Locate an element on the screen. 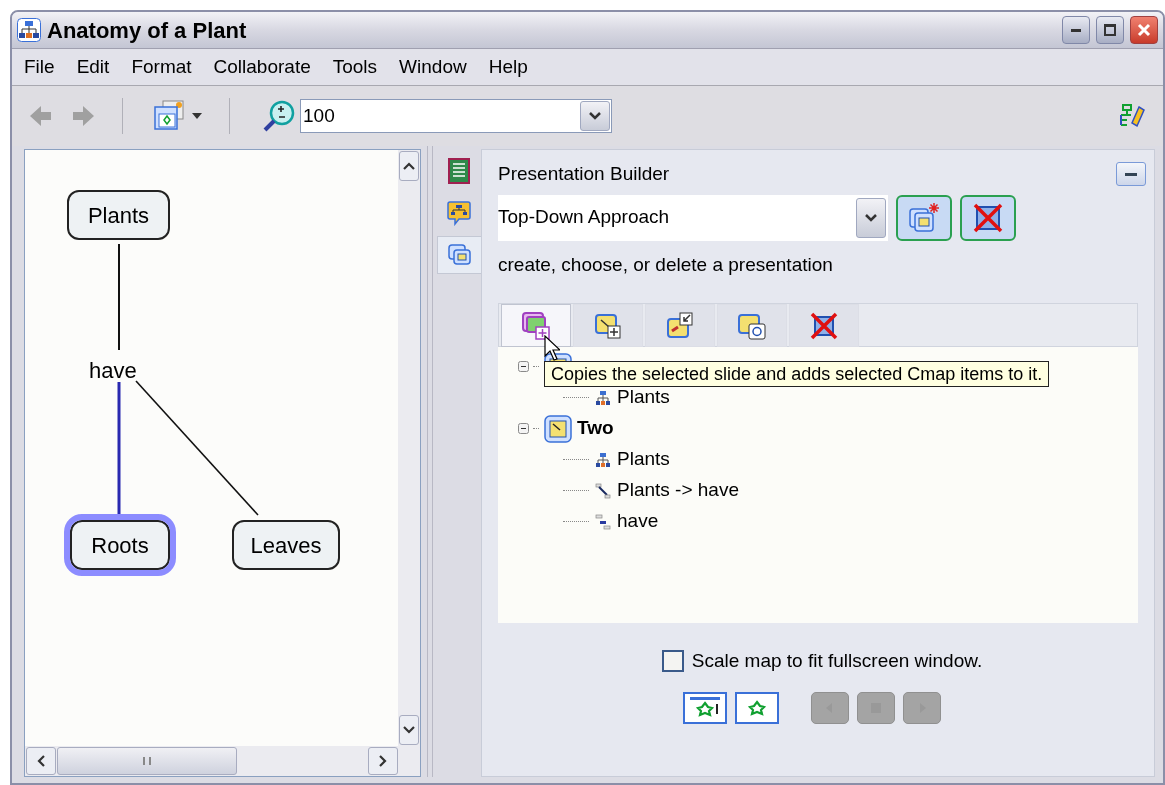 This screenshot has width=1165, height=785. window-title: Anatomy of a Plant is located at coordinates (147, 30).